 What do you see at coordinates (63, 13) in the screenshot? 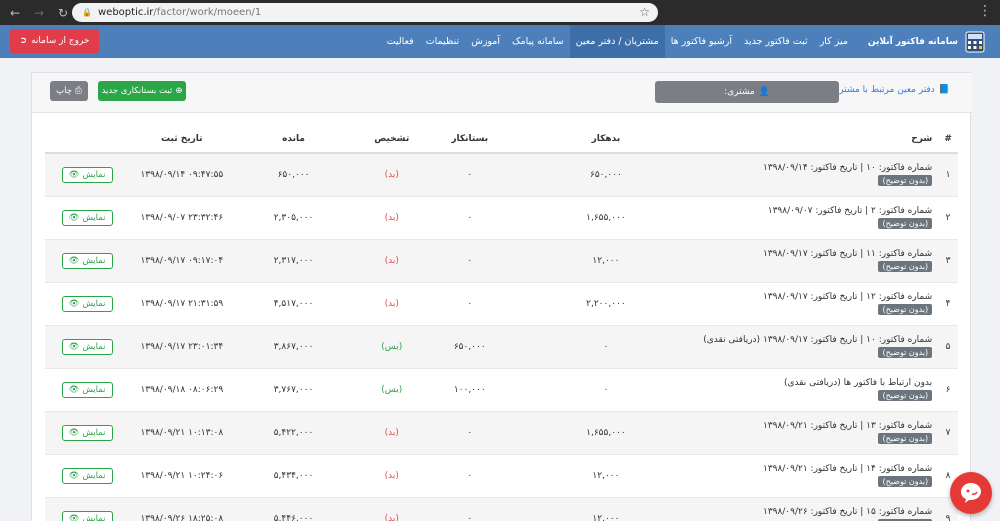
I see `reload-icon: ↻` at bounding box center [63, 13].